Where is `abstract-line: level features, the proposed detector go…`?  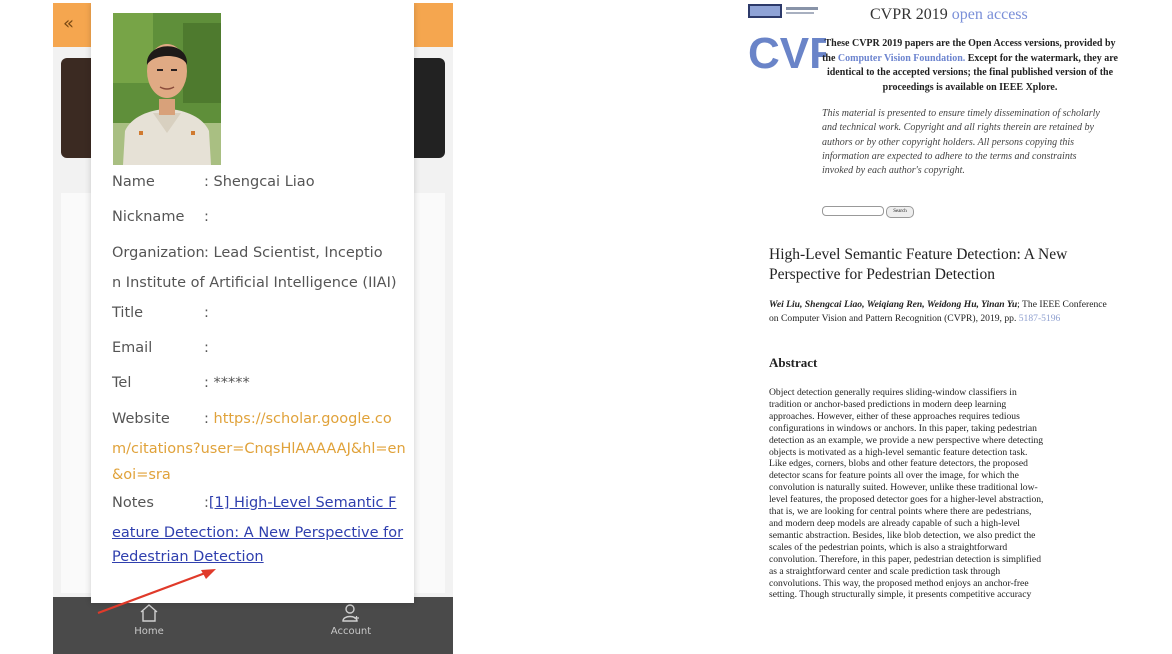 abstract-line: level features, the proposed detector go… is located at coordinates (906, 500).